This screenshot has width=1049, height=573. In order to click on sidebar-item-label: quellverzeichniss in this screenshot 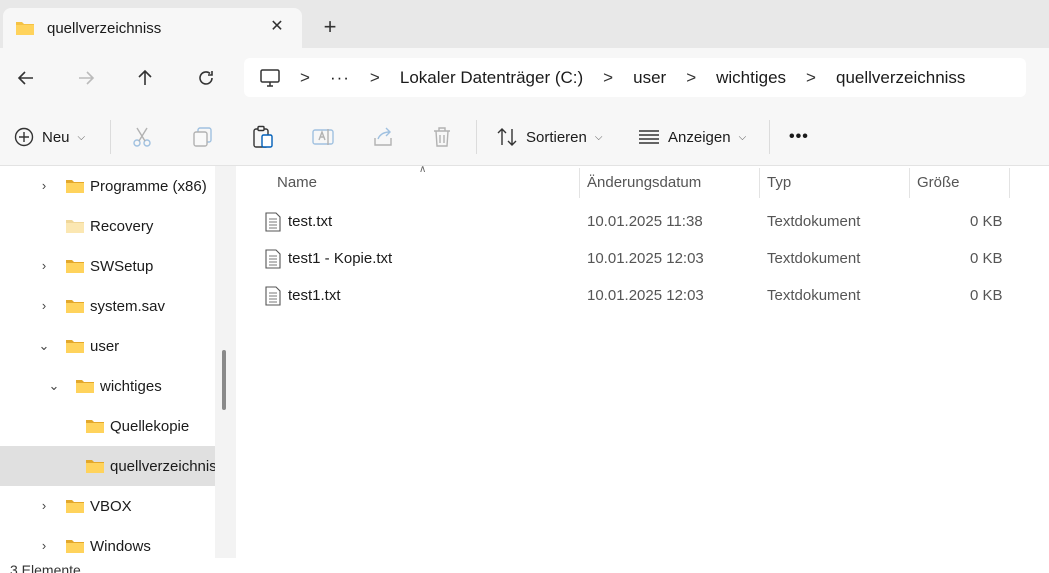, I will do `click(162, 466)`.